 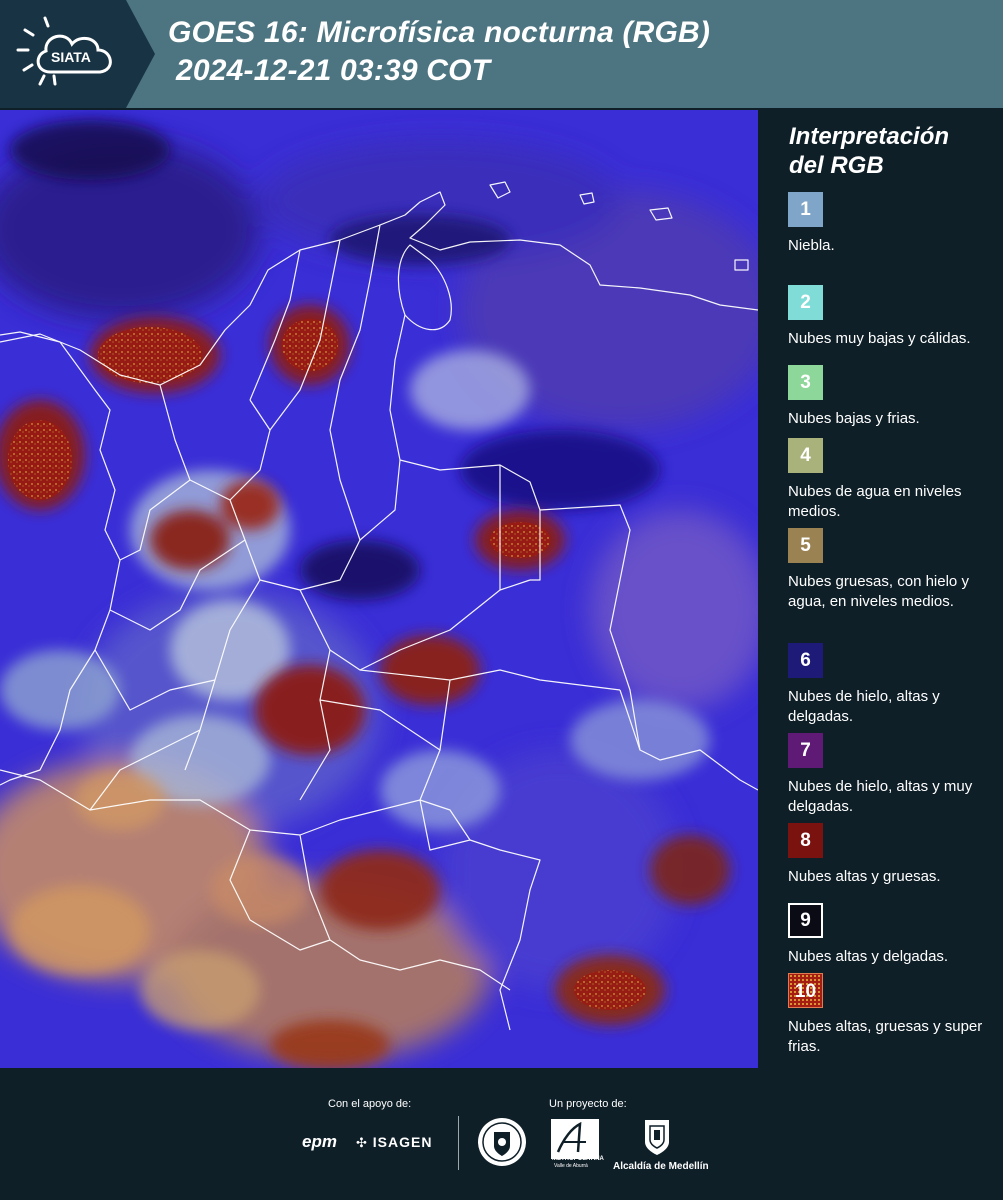 What do you see at coordinates (588, 1104) in the screenshot?
I see `project-caption: Un proyecto de:` at bounding box center [588, 1104].